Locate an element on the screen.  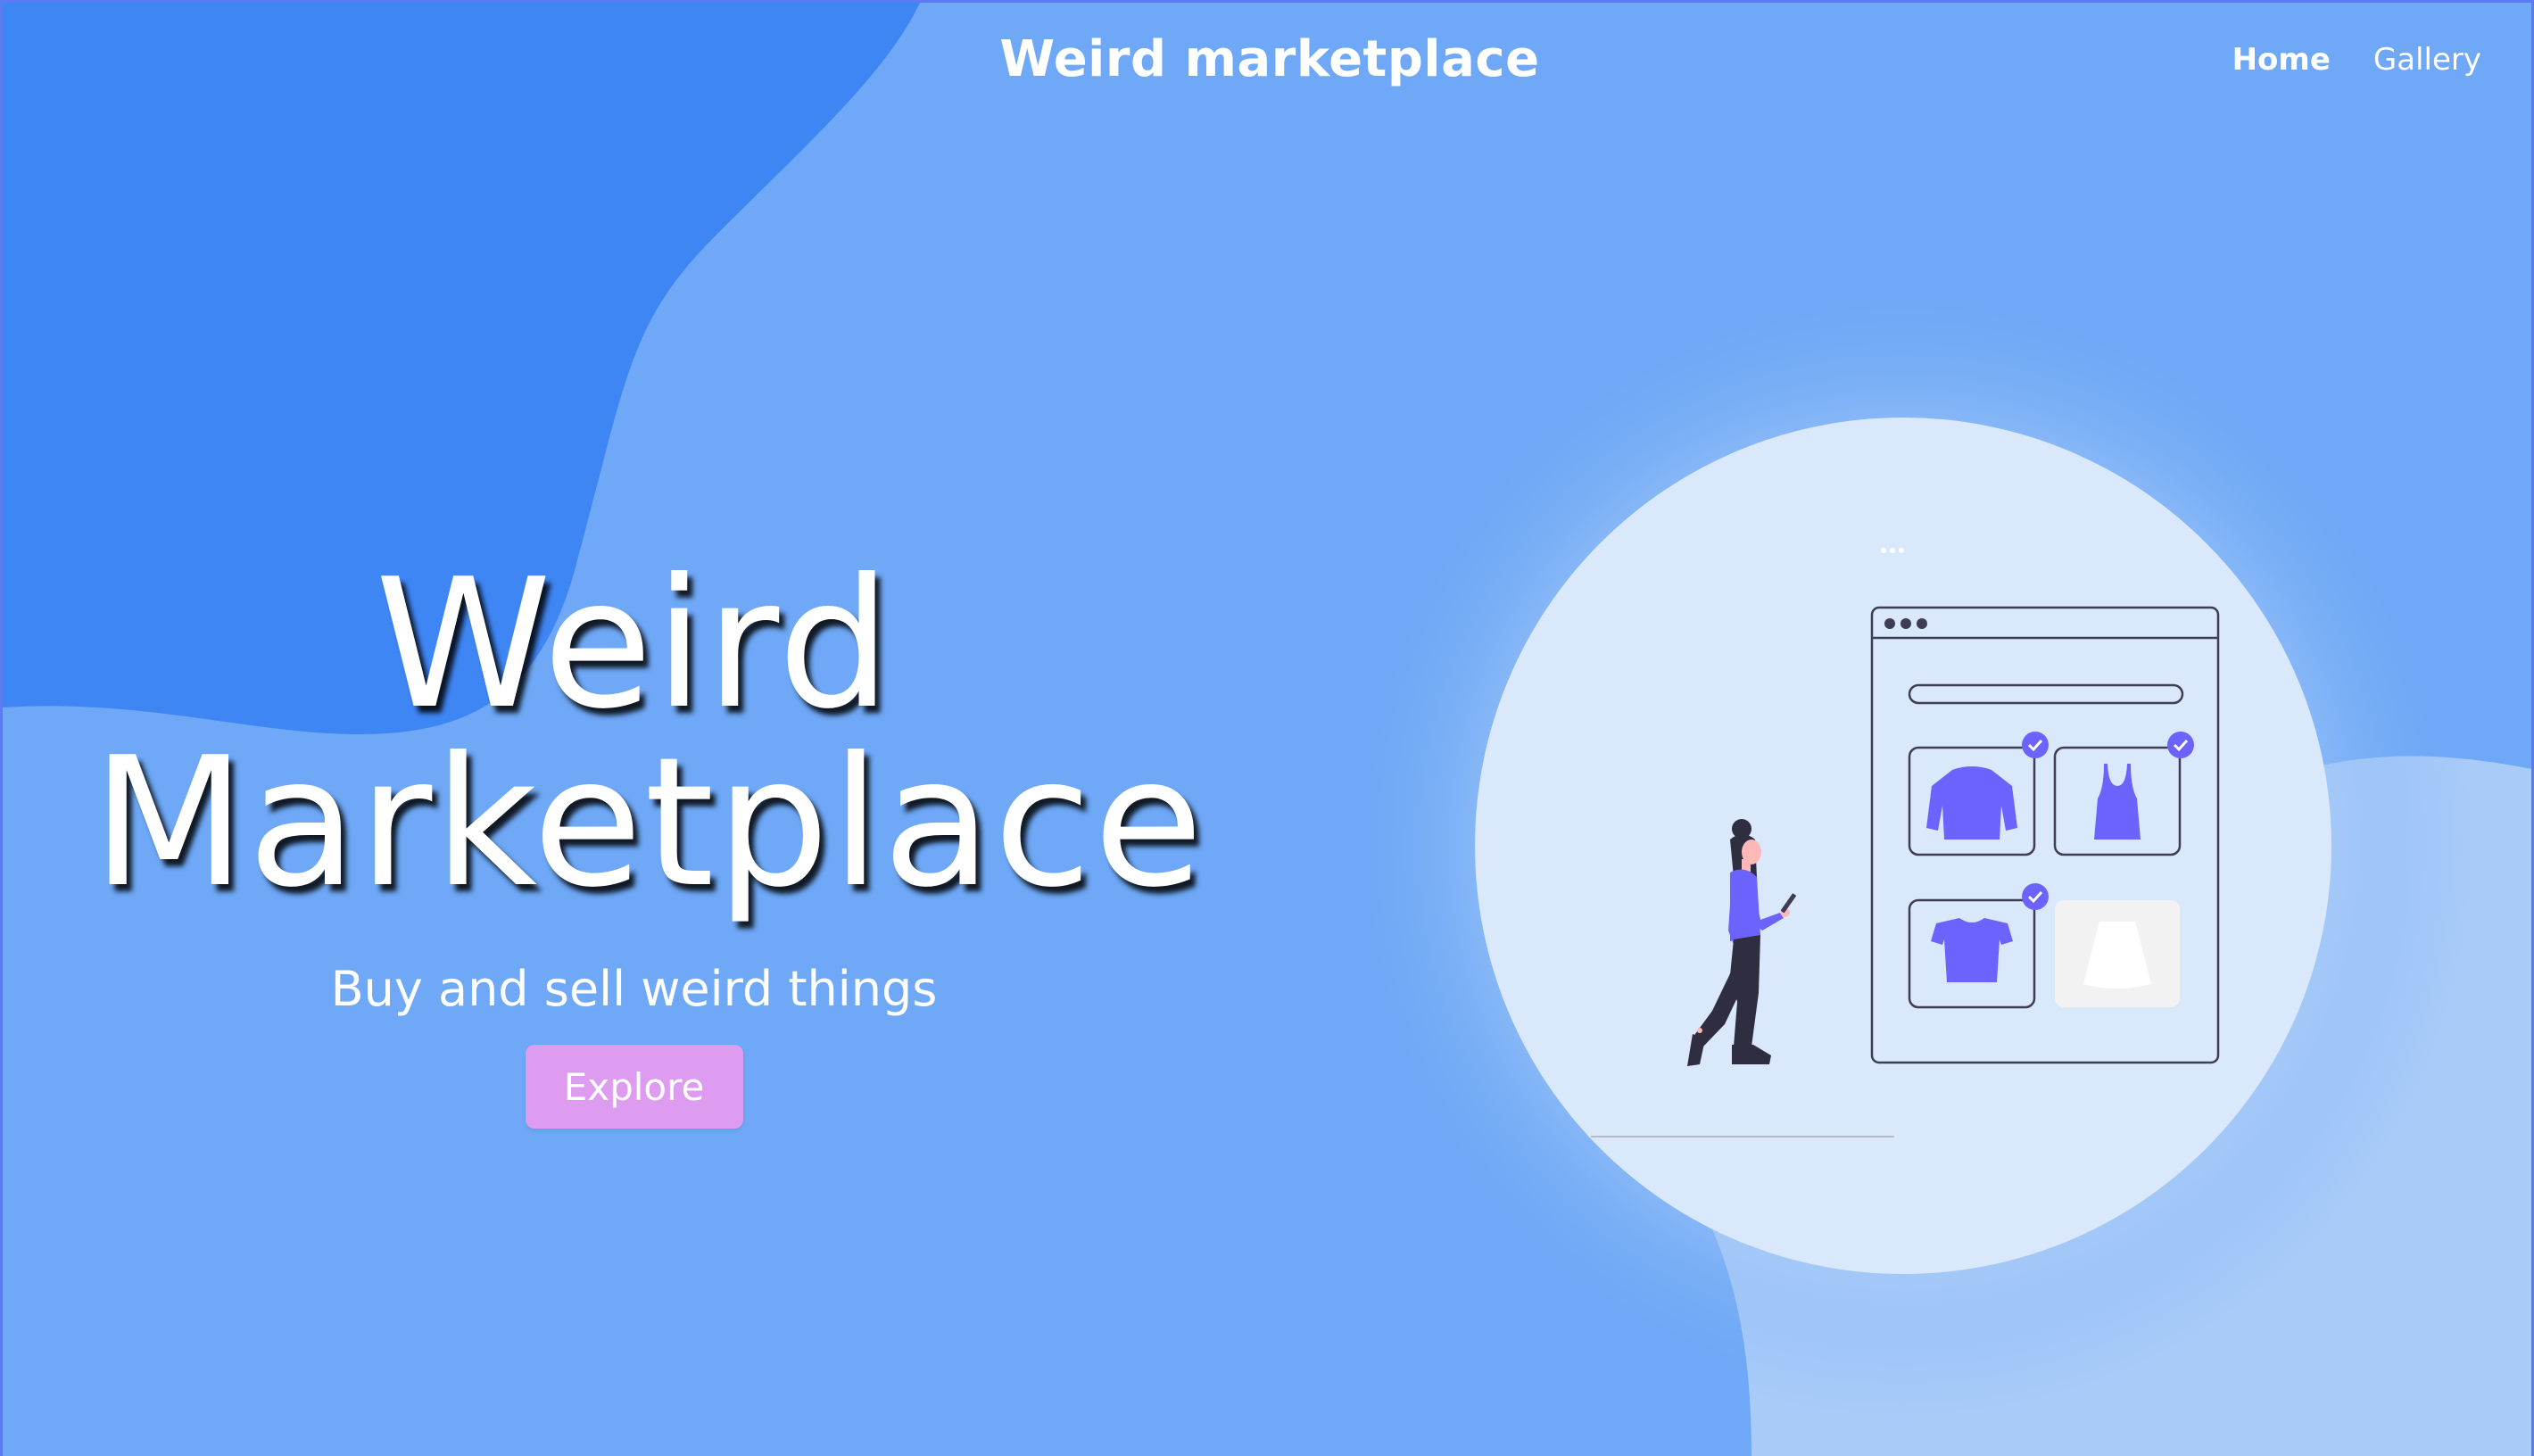
hero-subtitle: Buy and sell weird things is located at coordinates (634, 989).